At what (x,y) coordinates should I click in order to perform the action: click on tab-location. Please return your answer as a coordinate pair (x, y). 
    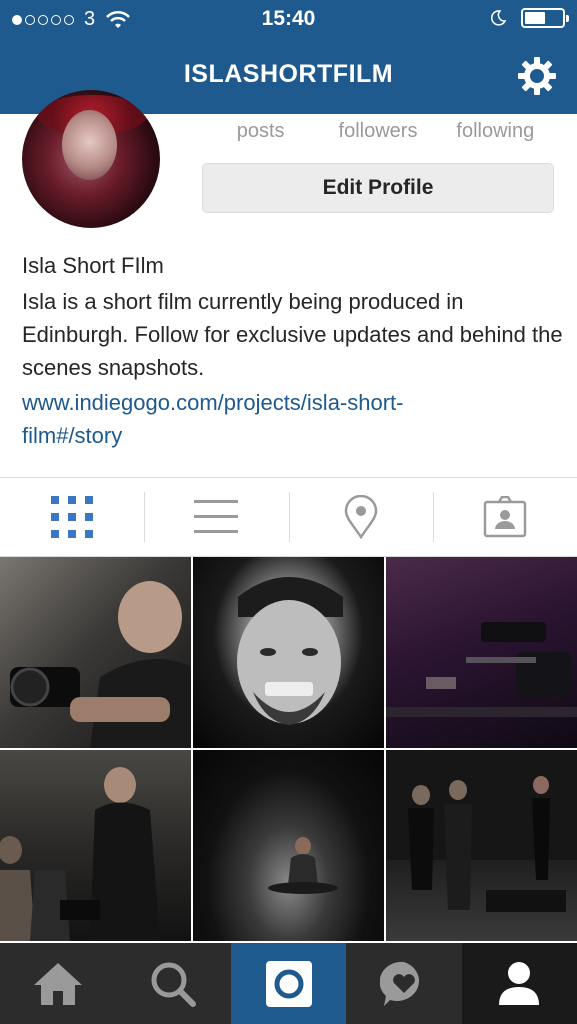
    Looking at the image, I should click on (360, 517).